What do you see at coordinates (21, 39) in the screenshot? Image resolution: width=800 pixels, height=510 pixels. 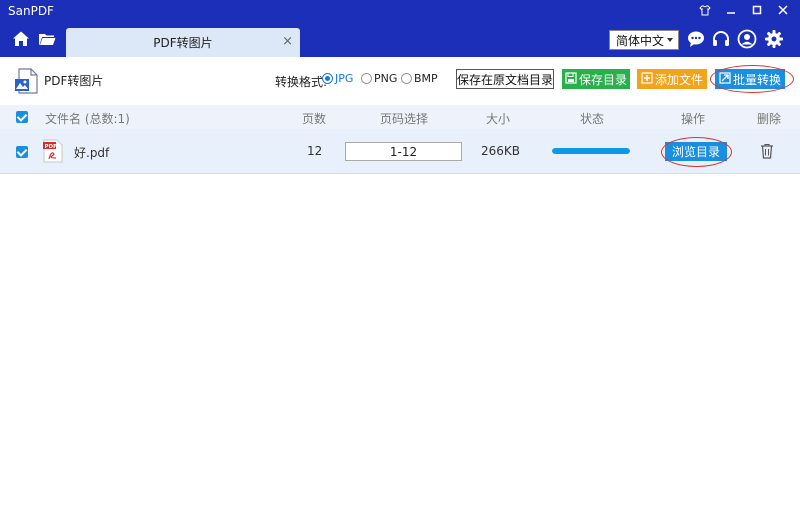 I see `home-icon` at bounding box center [21, 39].